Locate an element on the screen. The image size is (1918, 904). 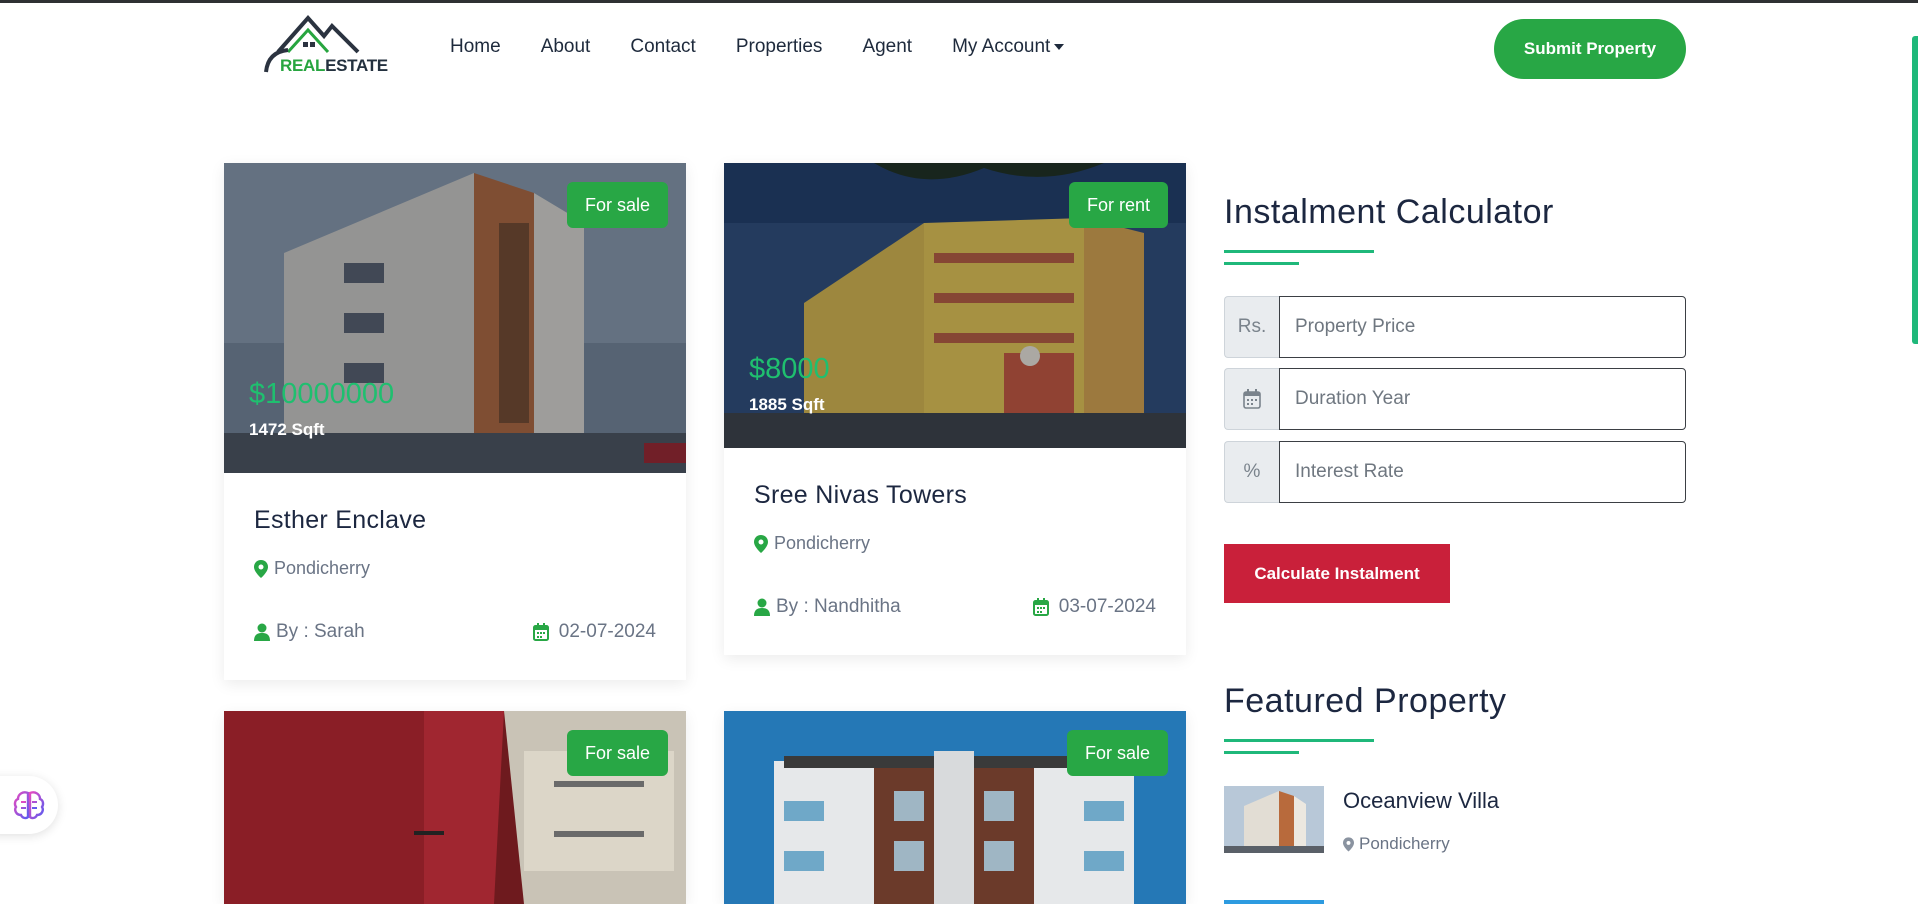
scroll-indicator is located at coordinates (1915, 190).